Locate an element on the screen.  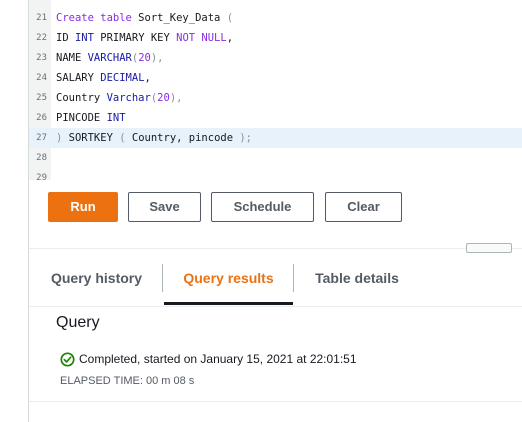
code-line: 26 PINCODE INT is located at coordinates (275, 118).